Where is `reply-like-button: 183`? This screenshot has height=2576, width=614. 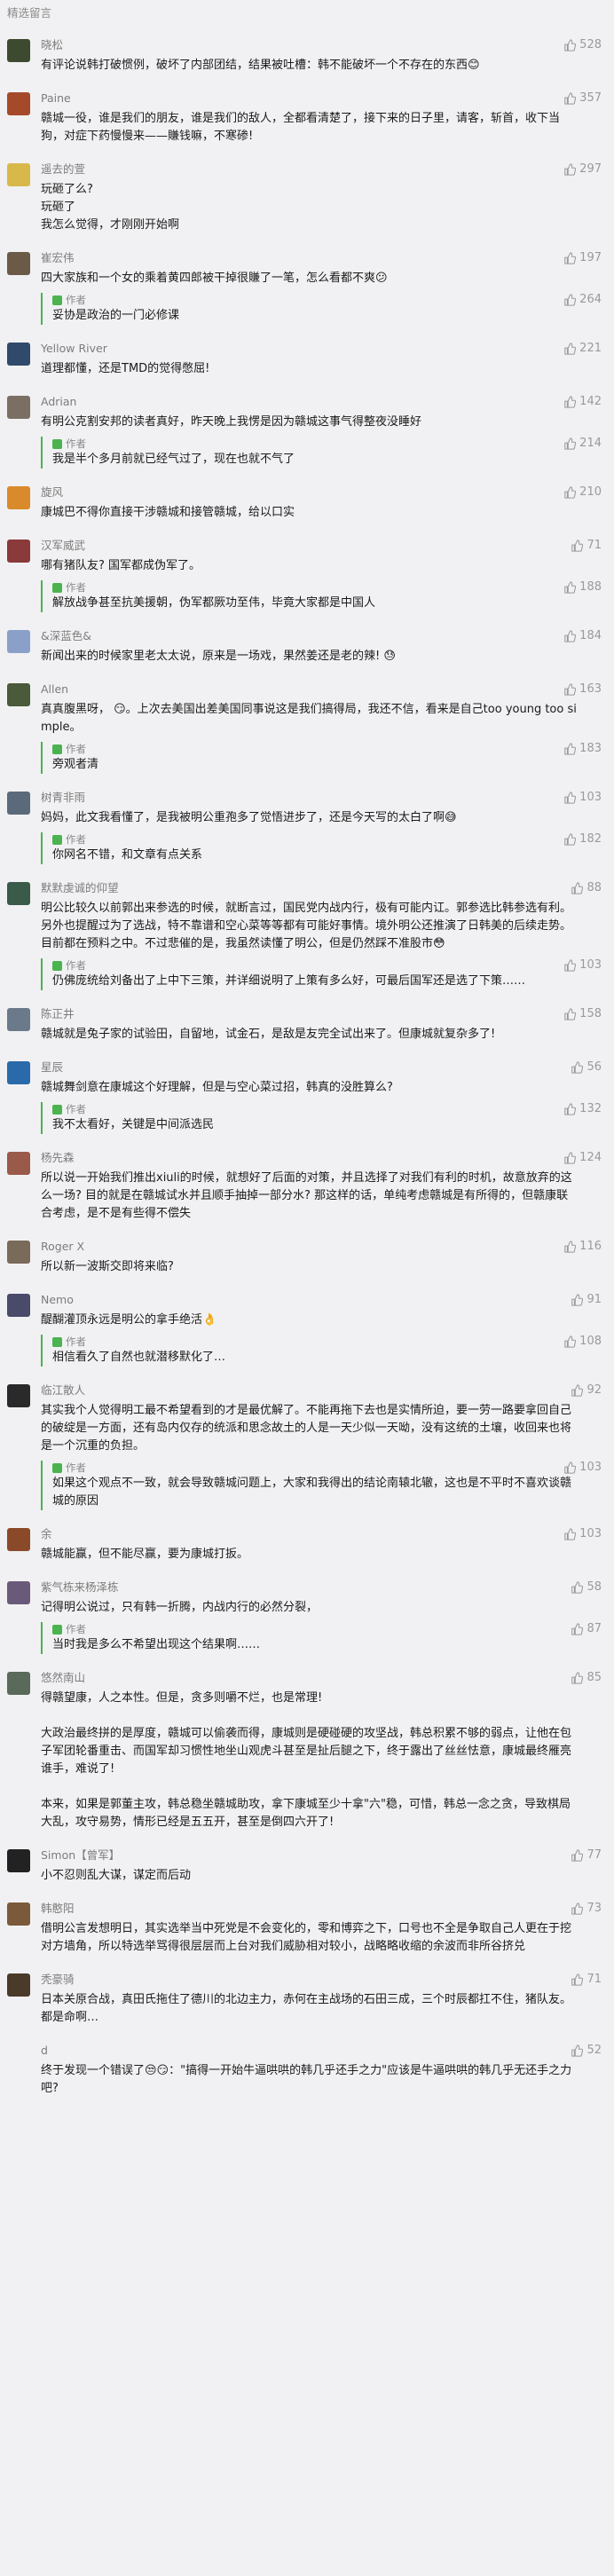
reply-like-button: 183 is located at coordinates (582, 748).